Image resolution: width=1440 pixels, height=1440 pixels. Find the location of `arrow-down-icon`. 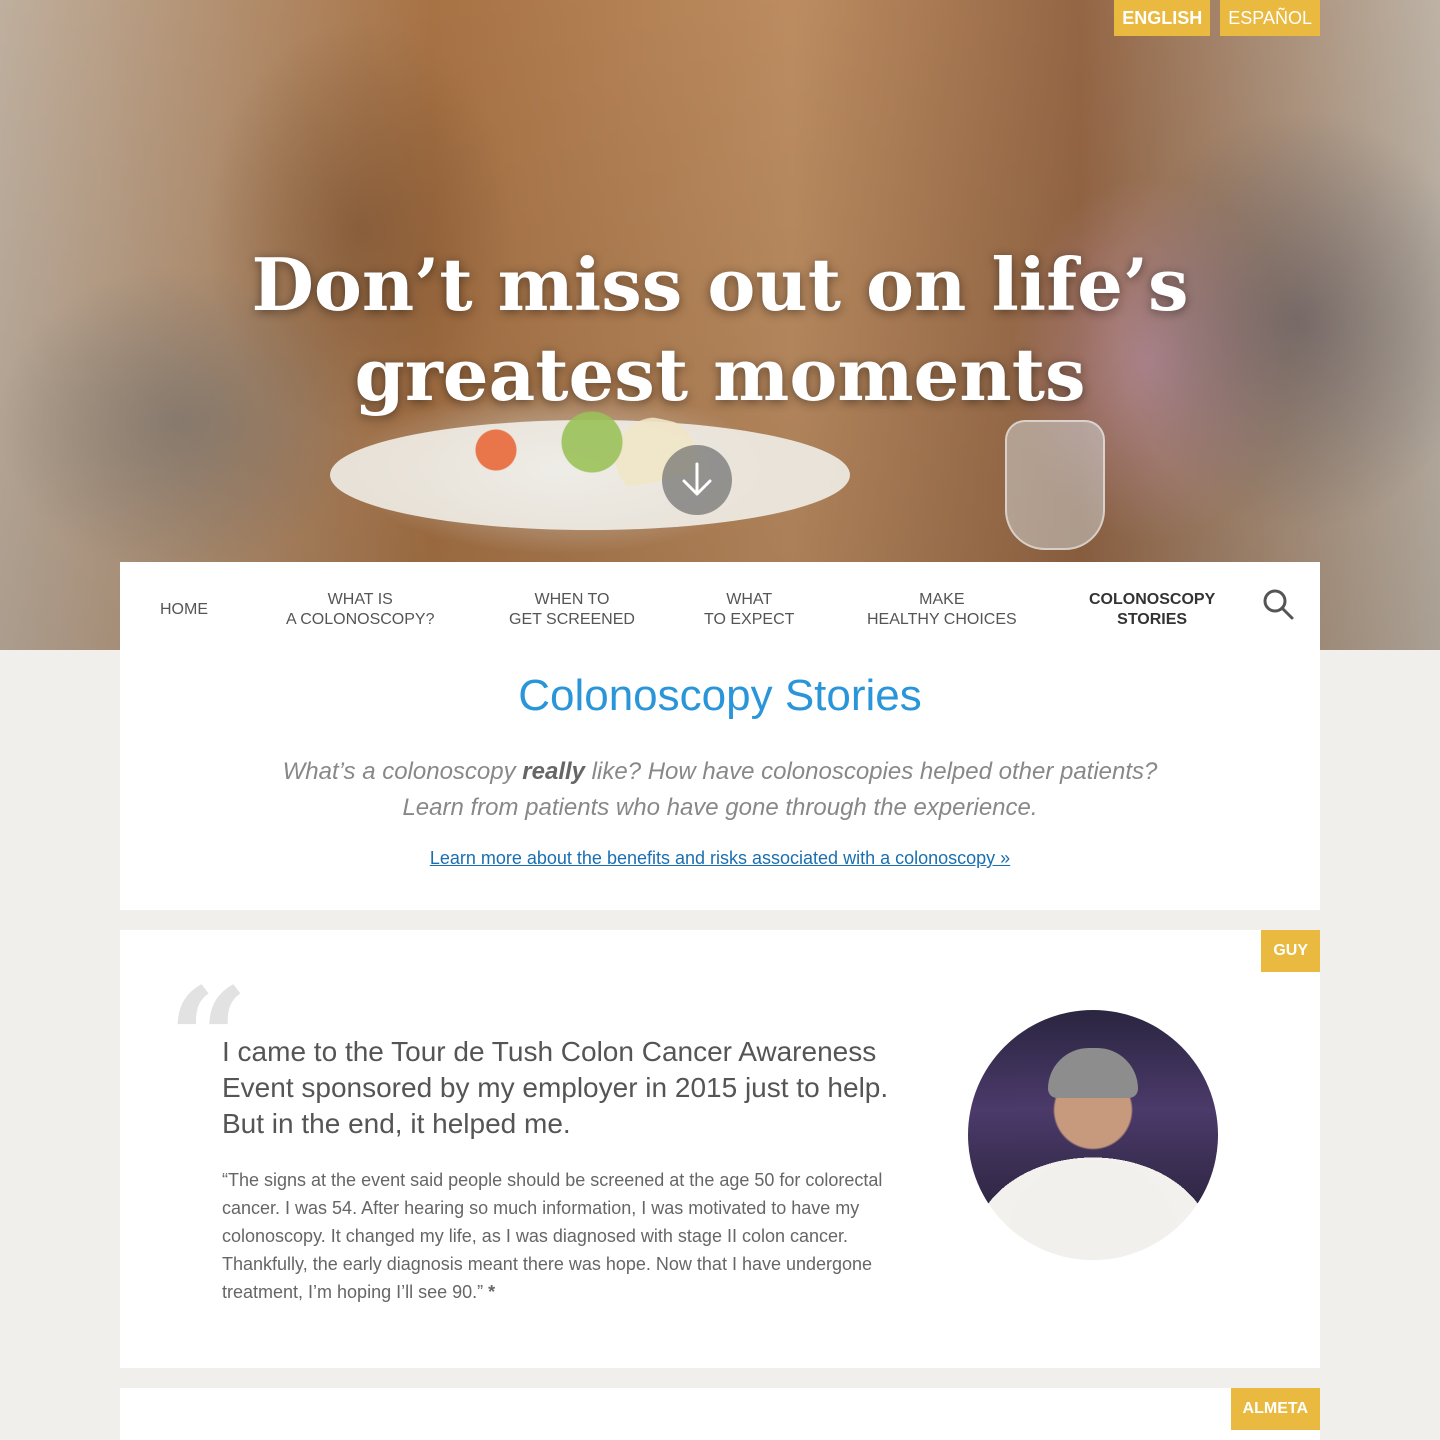

arrow-down-icon is located at coordinates (697, 479).